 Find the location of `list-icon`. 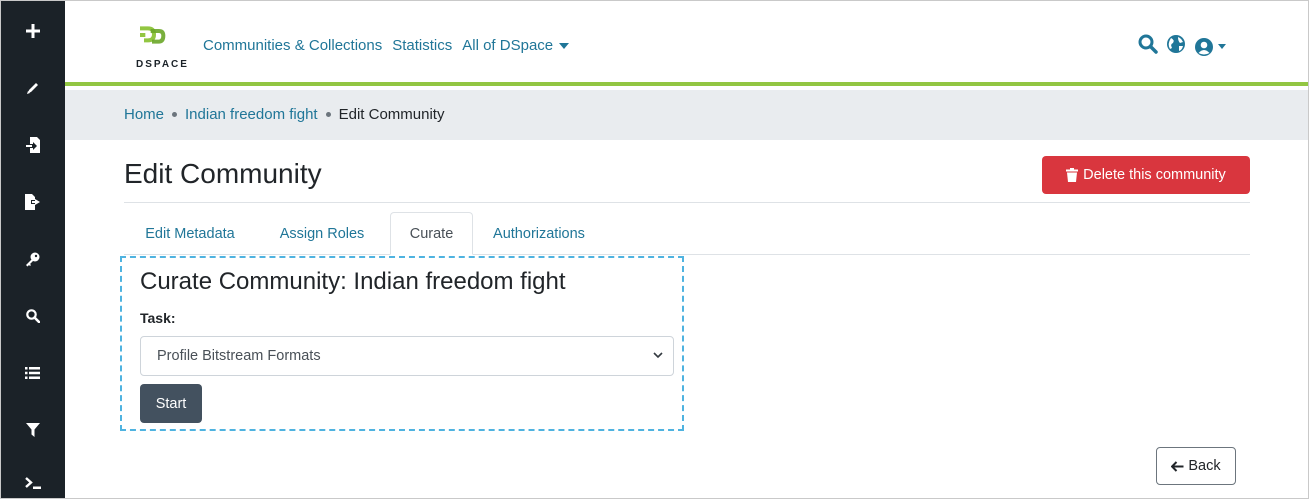

list-icon is located at coordinates (32, 373).